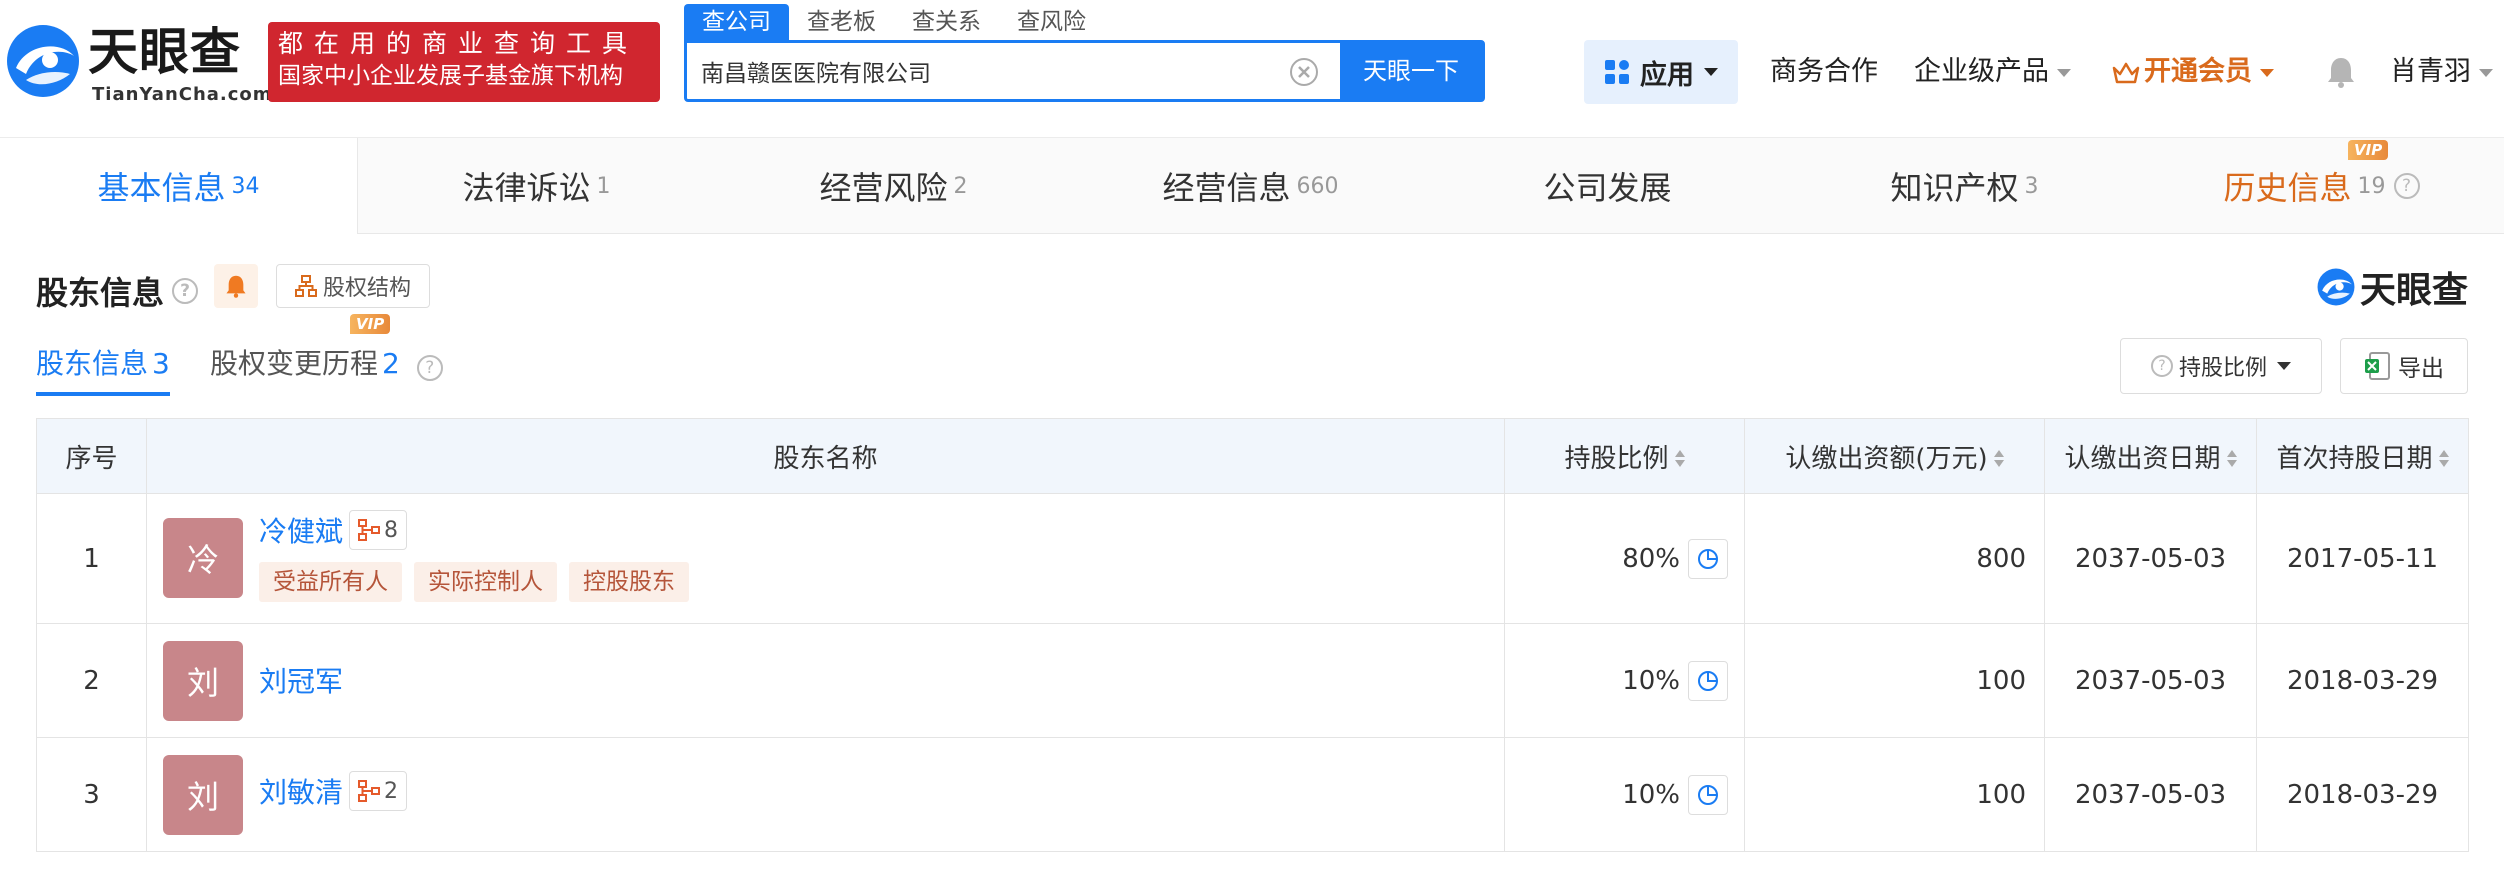 The width and height of the screenshot is (2504, 888). I want to click on tianyancha-logo: 天眼查 TianYanCha.com, so click(138, 63).